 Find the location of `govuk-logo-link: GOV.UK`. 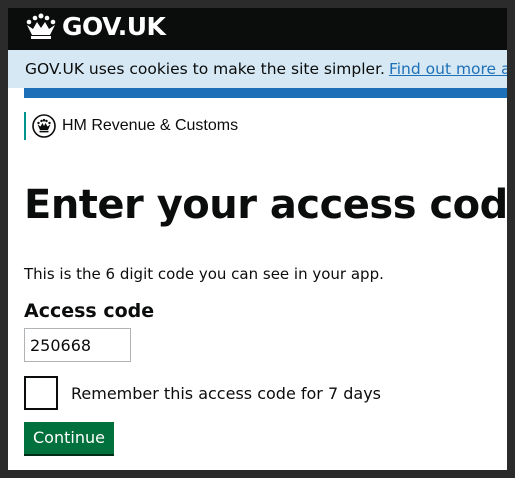

govuk-logo-link: GOV.UK is located at coordinates (95, 26).